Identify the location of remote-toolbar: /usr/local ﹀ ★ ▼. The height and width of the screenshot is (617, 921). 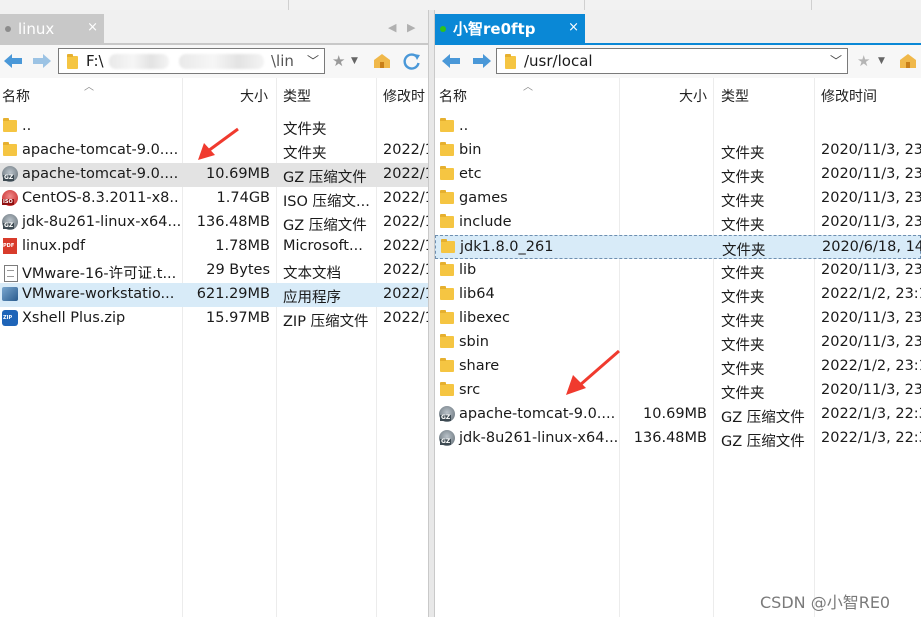
(678, 61).